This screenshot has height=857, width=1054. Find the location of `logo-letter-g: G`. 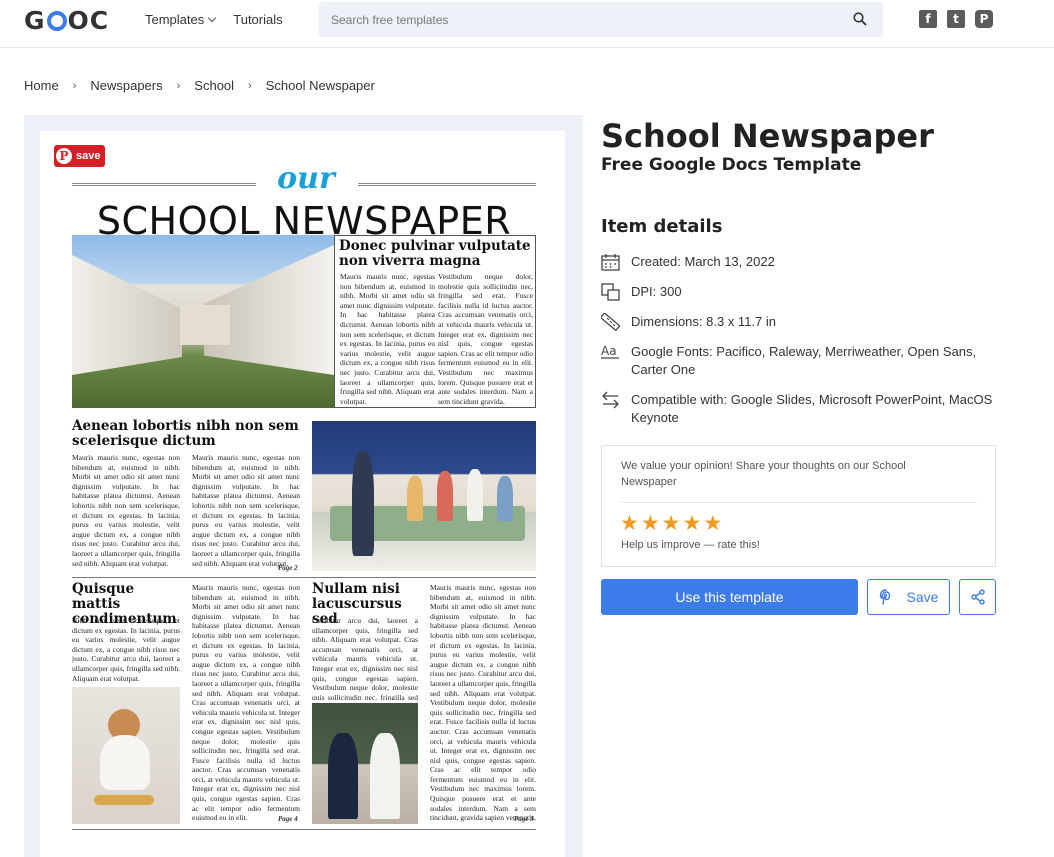

logo-letter-g: G is located at coordinates (35, 20).